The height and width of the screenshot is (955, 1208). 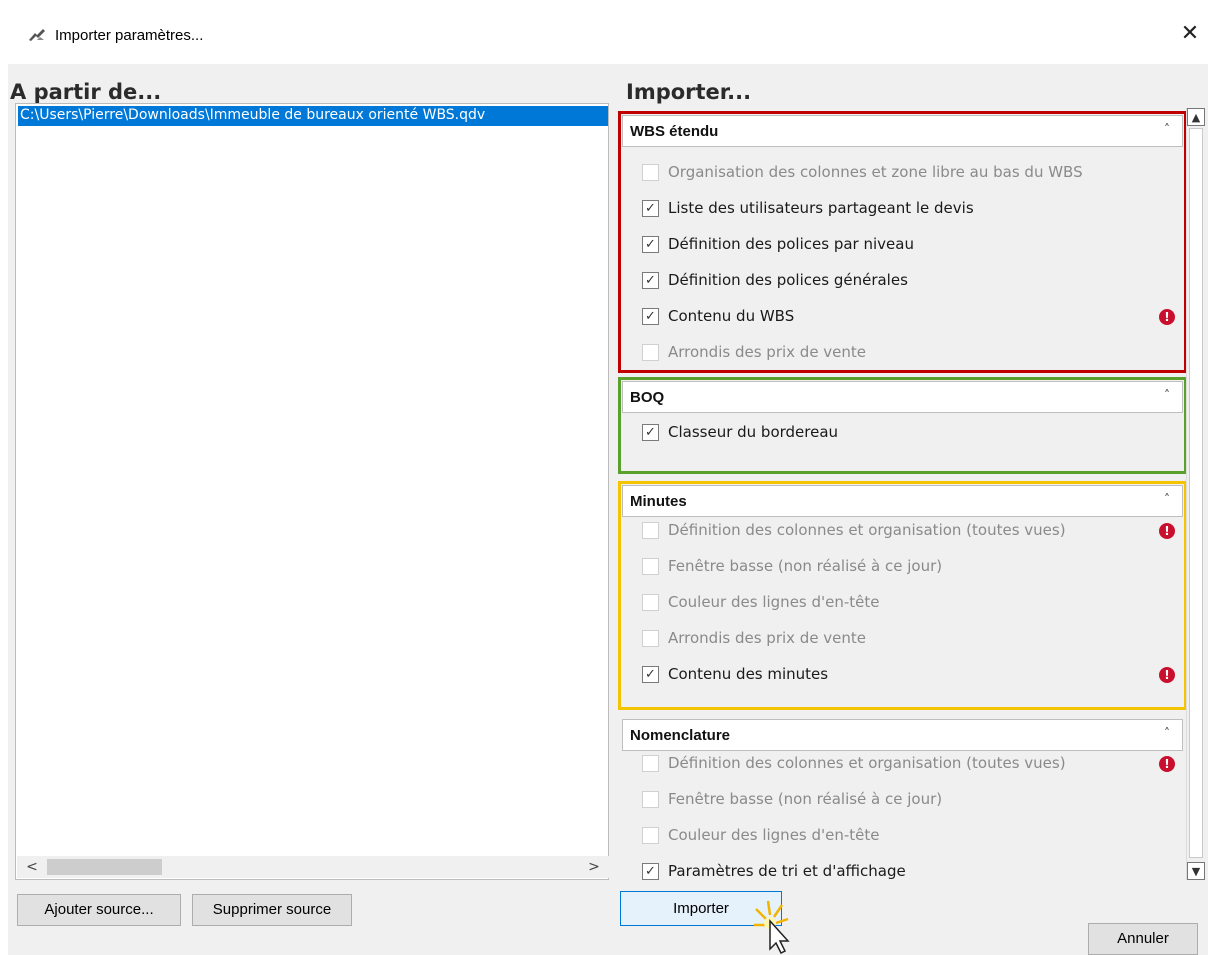 What do you see at coordinates (1196, 871) in the screenshot?
I see `scroll-down-icon: ▼` at bounding box center [1196, 871].